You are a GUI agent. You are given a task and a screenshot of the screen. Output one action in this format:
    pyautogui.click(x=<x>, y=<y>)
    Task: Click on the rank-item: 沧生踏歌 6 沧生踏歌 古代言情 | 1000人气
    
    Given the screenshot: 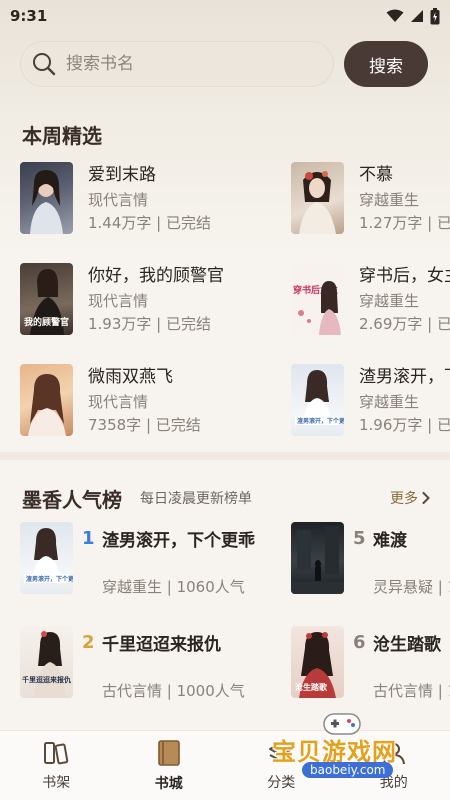 What is the action you would take?
    pyautogui.click(x=370, y=663)
    